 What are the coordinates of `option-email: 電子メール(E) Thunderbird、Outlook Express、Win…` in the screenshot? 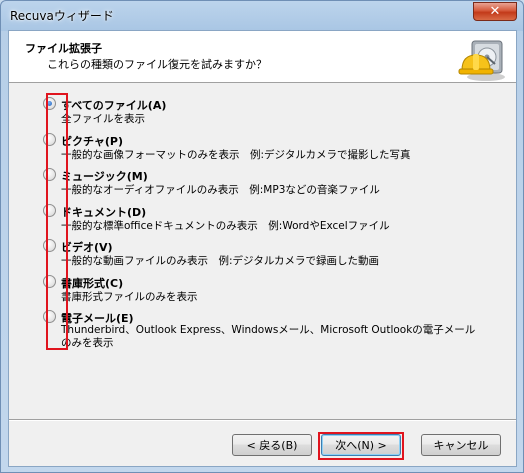 It's located at (265, 328).